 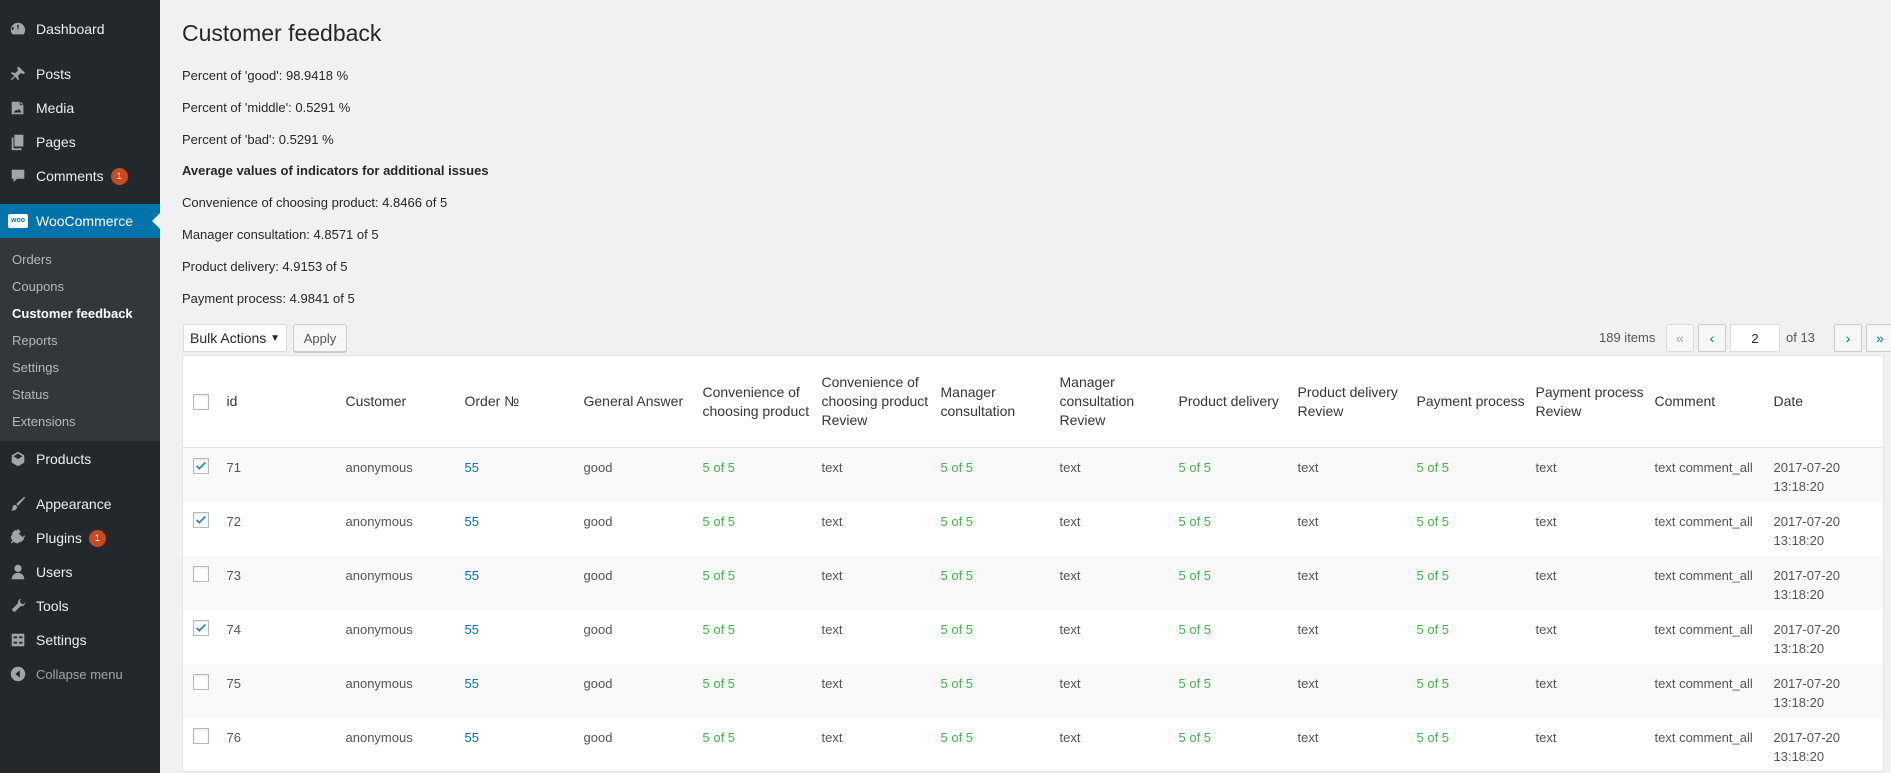 I want to click on menu-comments: Comments 1, so click(x=80, y=176).